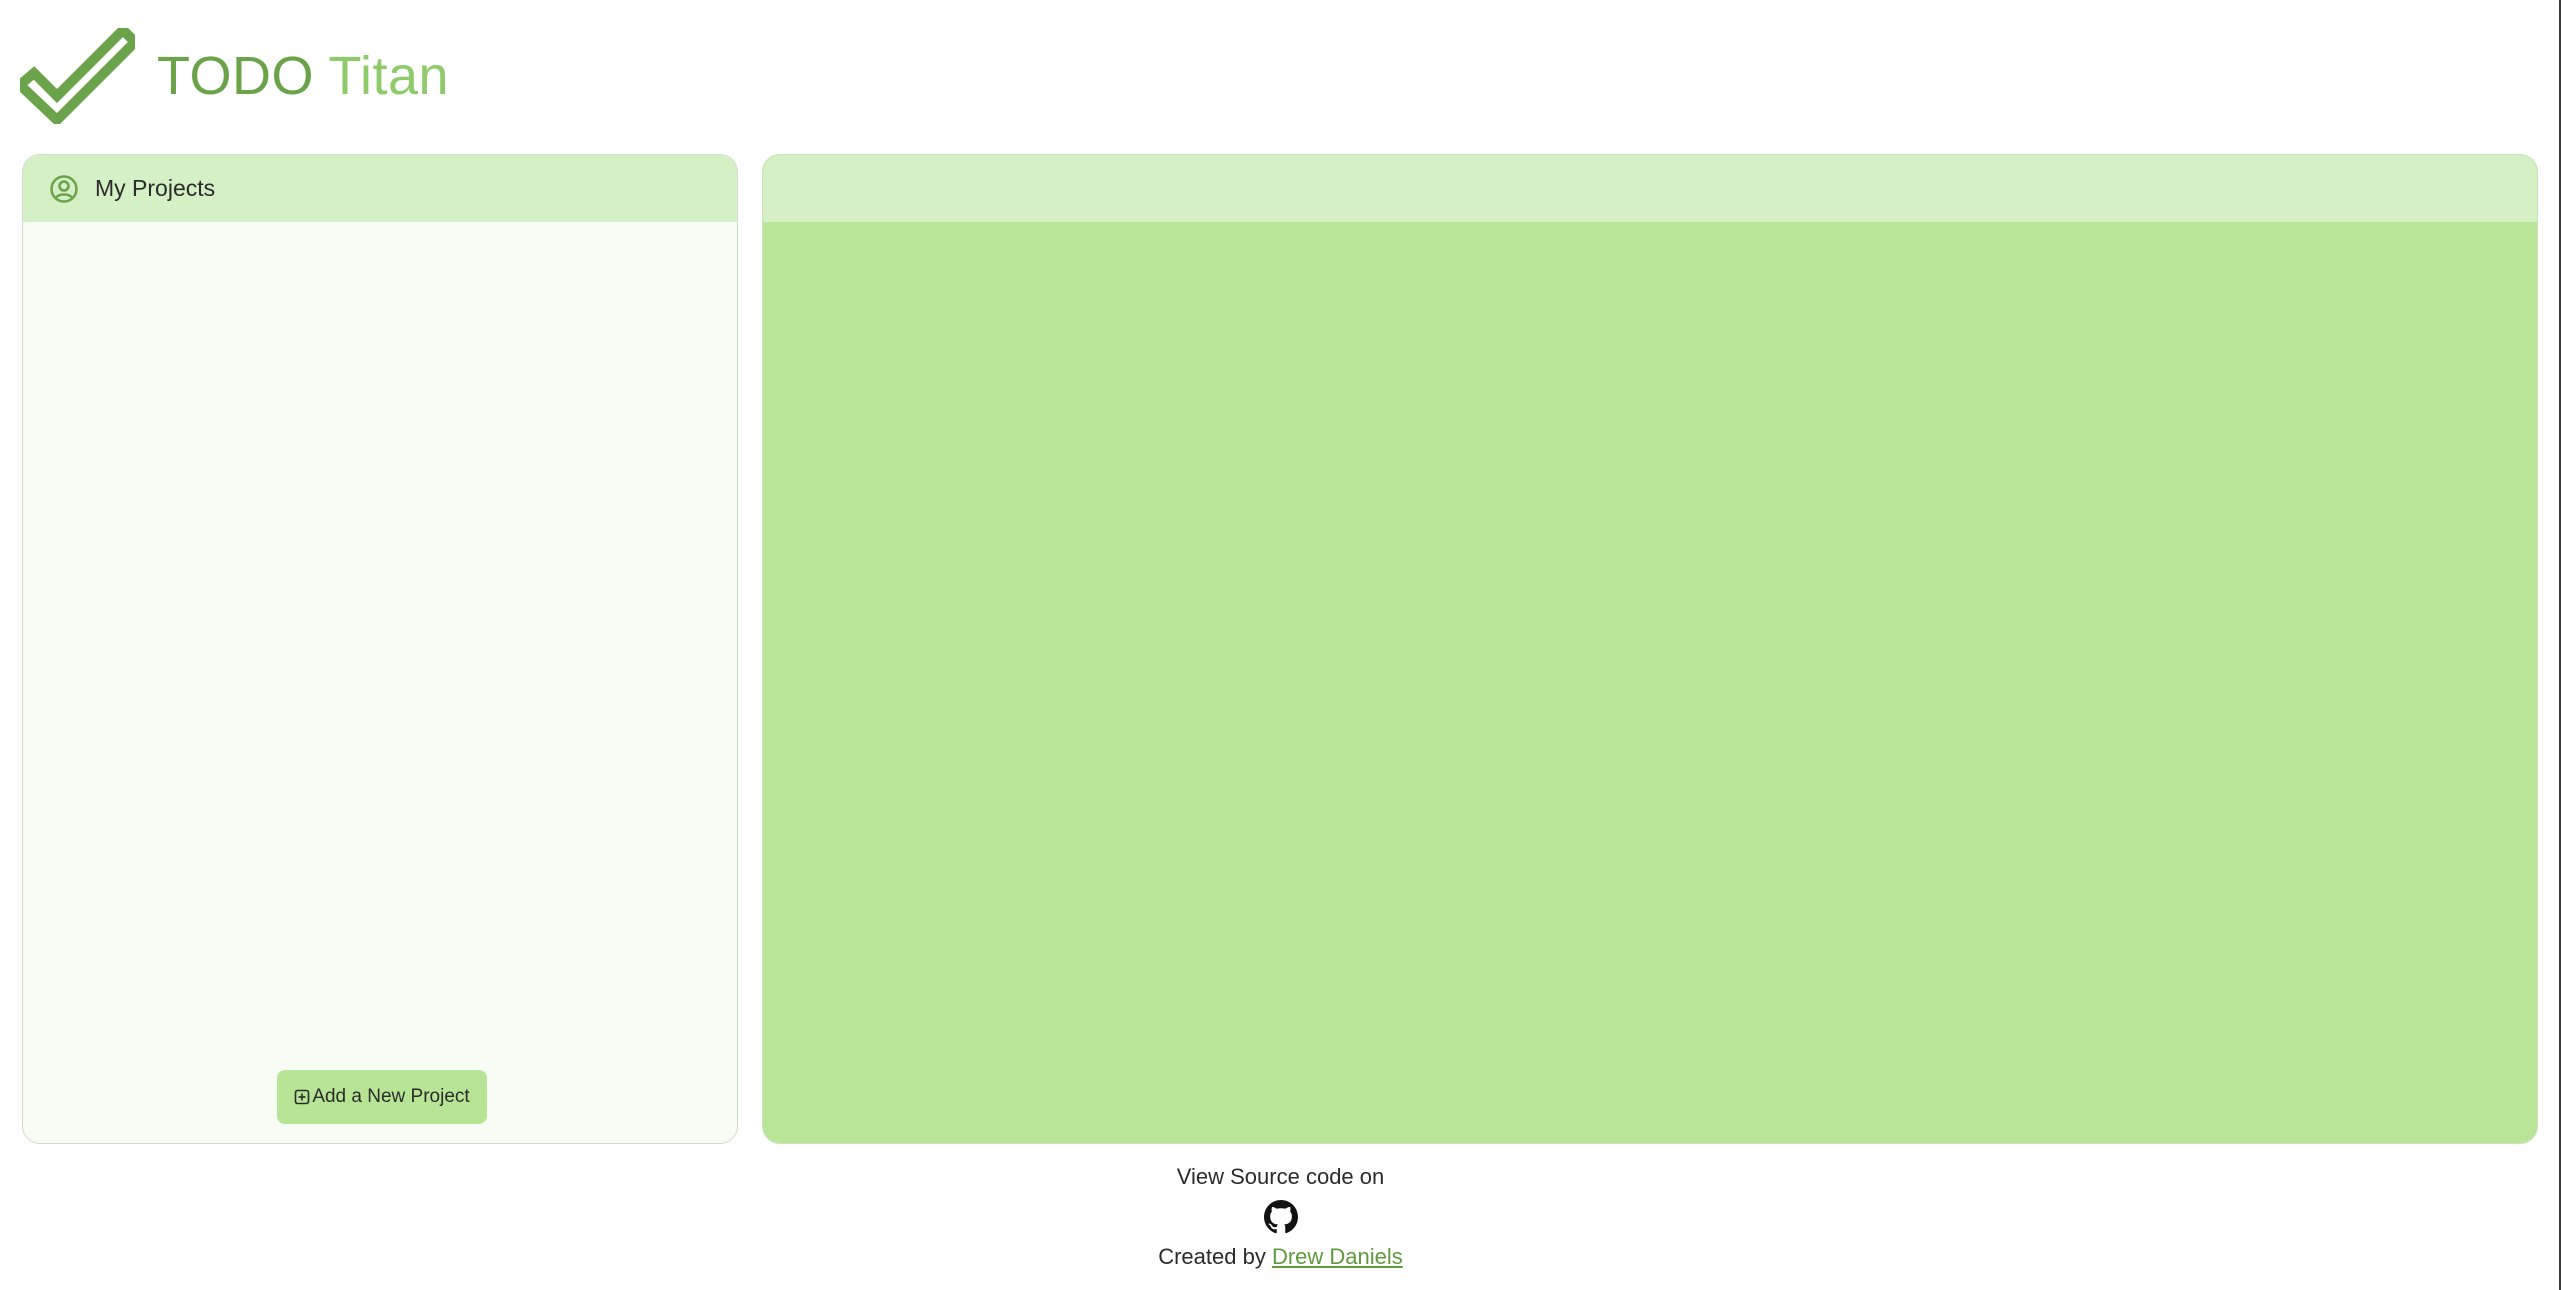 This screenshot has width=2561, height=1290. I want to click on app-title-primary: TODO, so click(236, 76).